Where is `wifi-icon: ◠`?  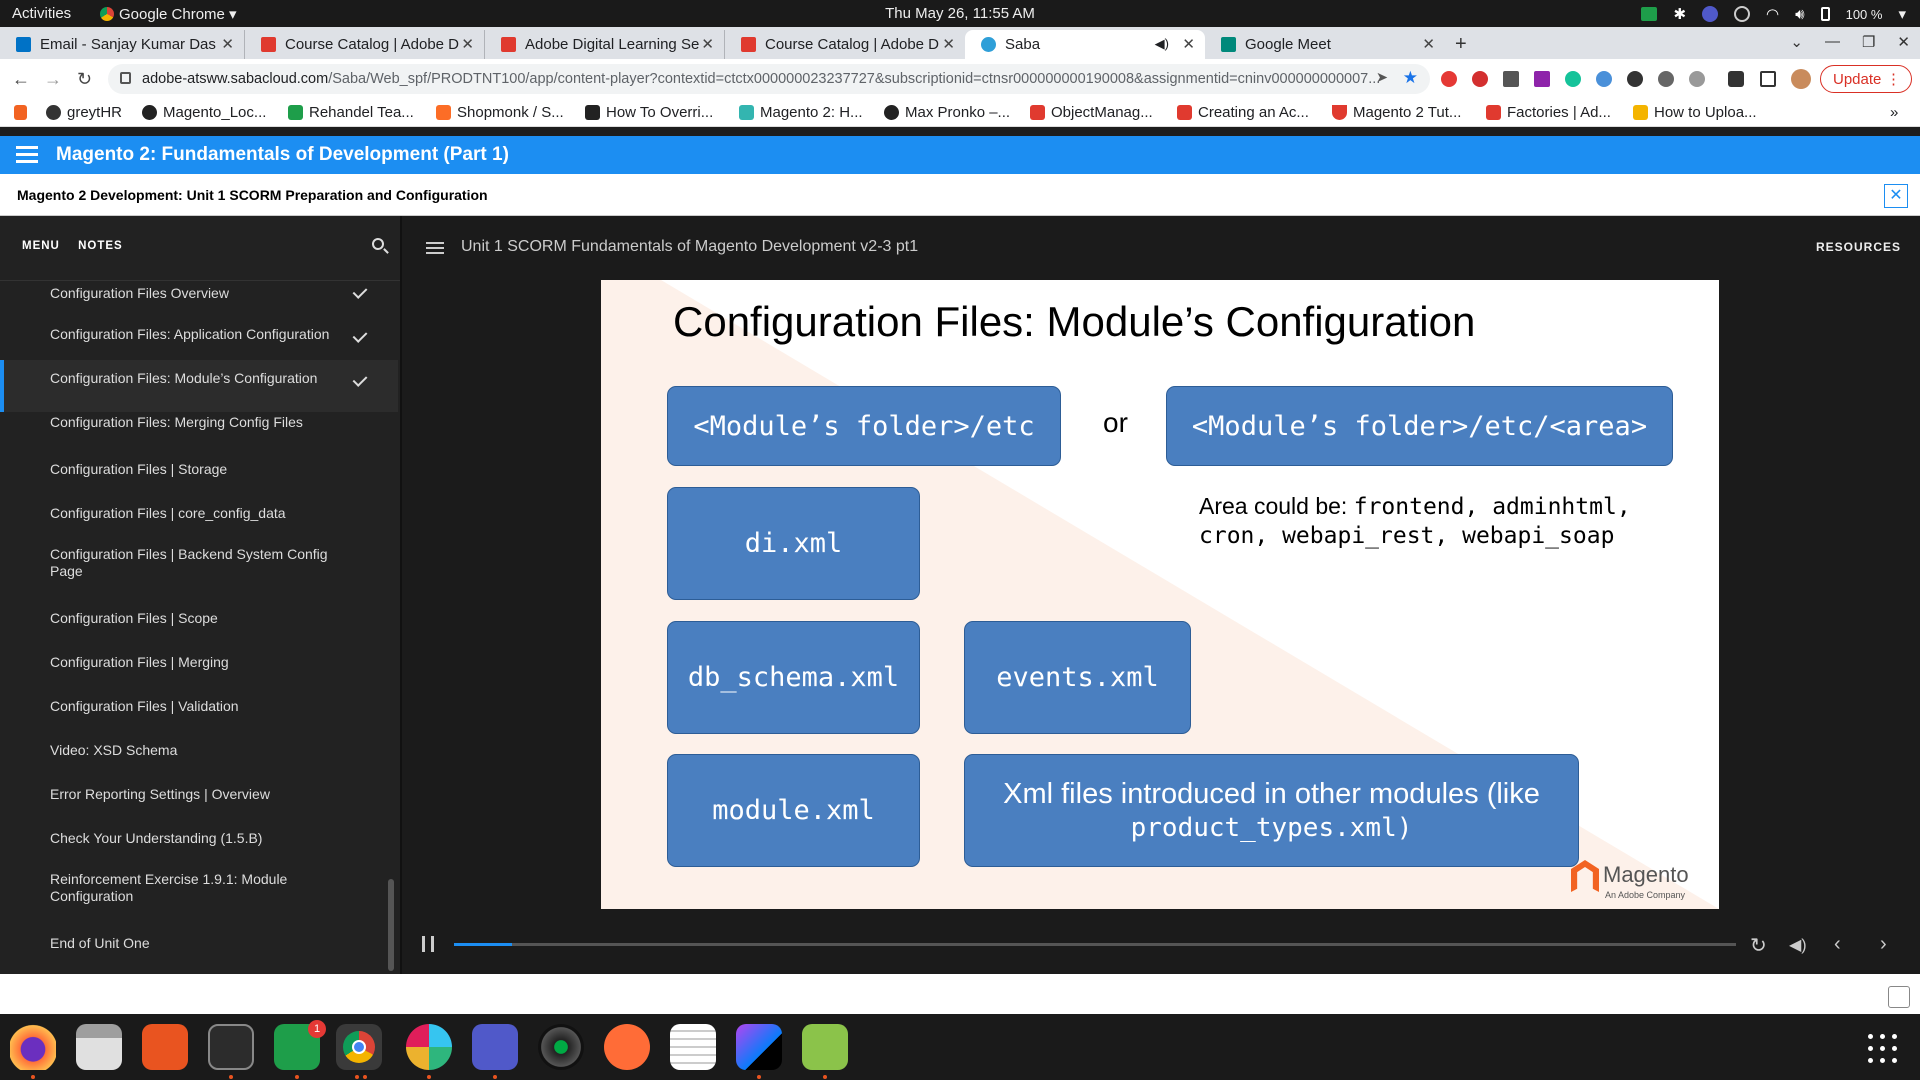 wifi-icon: ◠ is located at coordinates (1772, 14).